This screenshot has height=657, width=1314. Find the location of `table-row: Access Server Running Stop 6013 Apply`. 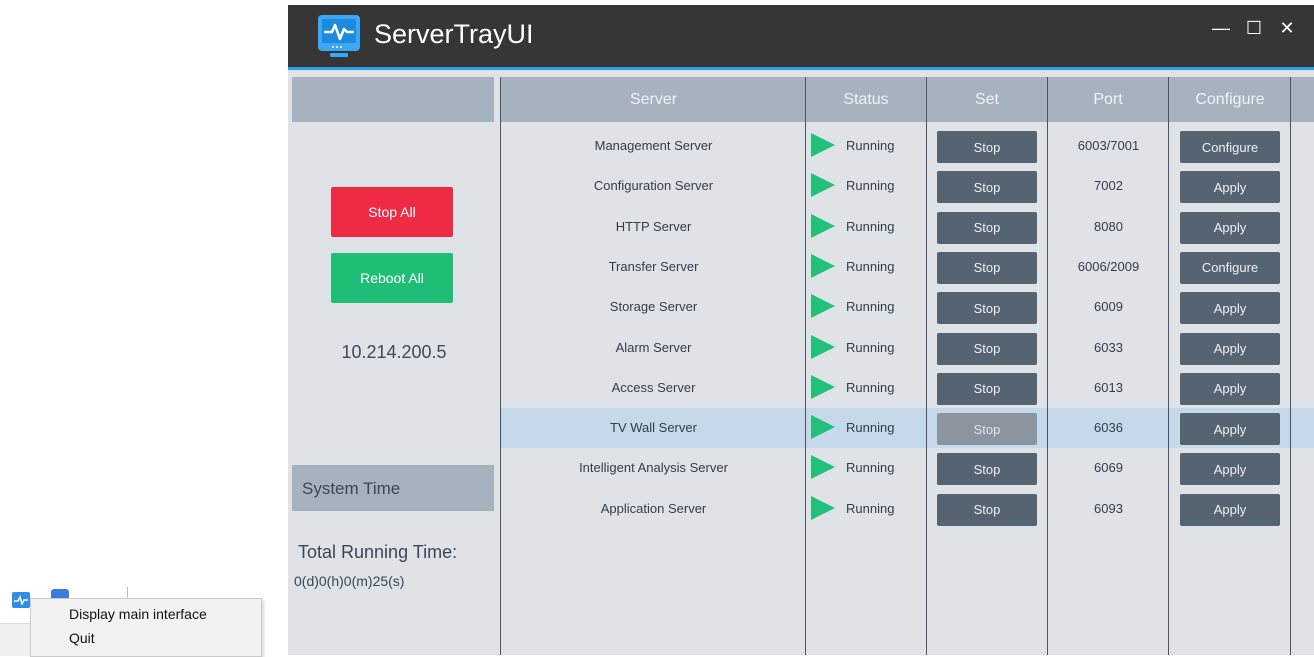

table-row: Access Server Running Stop 6013 Apply is located at coordinates (907, 388).